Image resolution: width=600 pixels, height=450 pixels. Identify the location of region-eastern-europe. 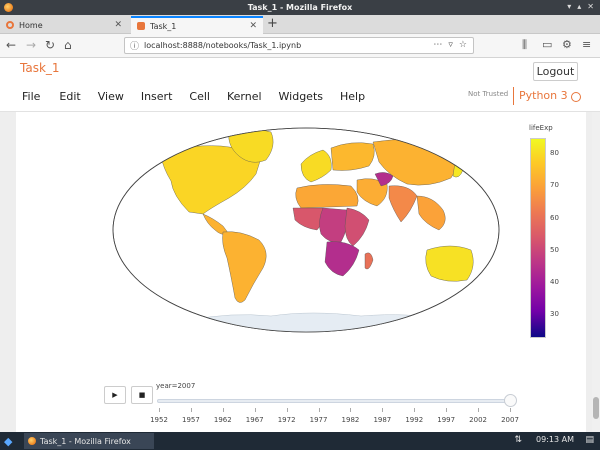
(352, 156).